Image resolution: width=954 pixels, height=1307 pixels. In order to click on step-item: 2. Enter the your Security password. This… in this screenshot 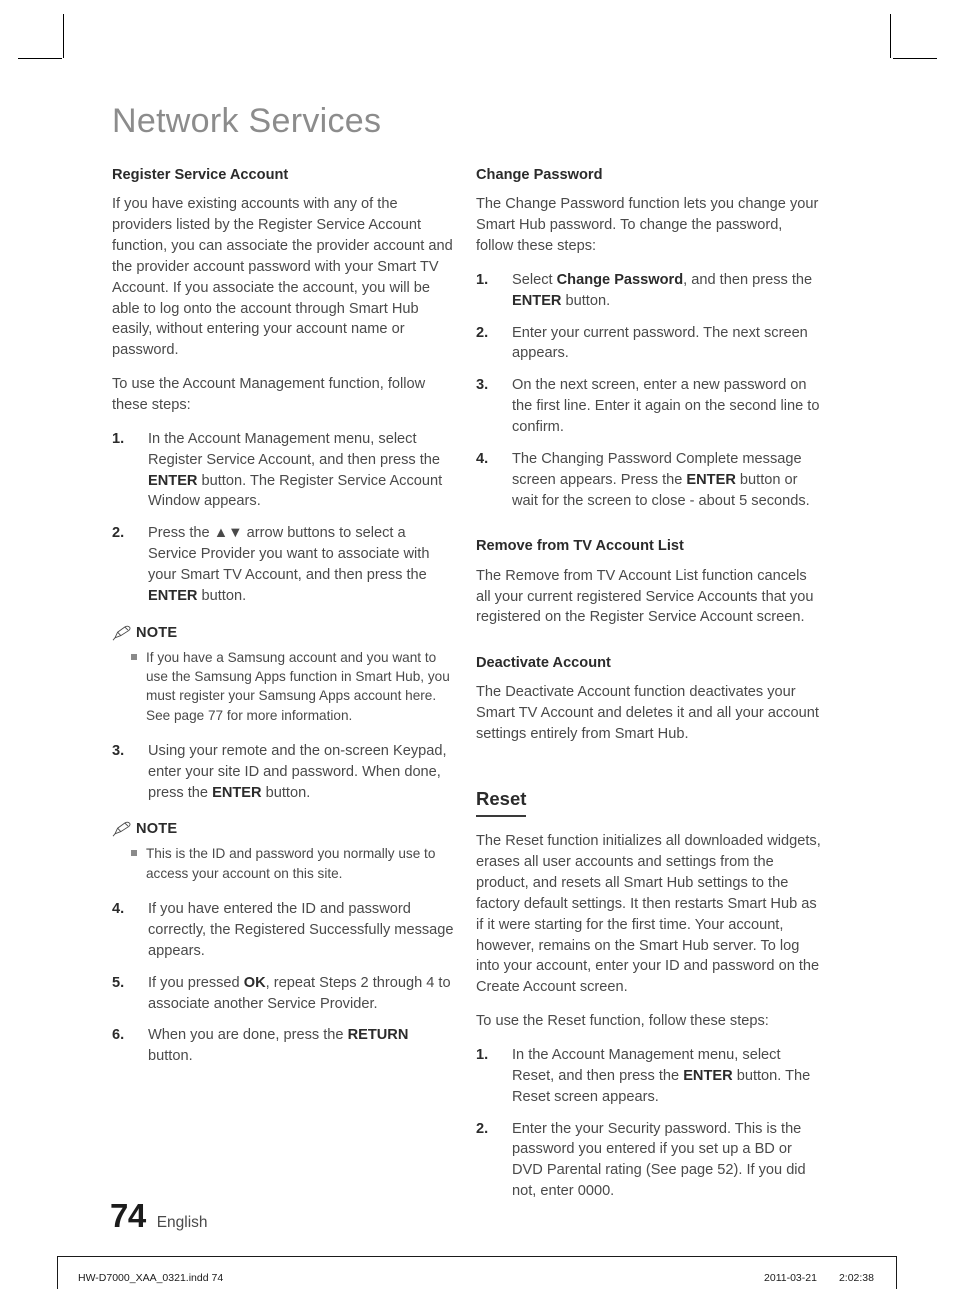, I will do `click(648, 1160)`.